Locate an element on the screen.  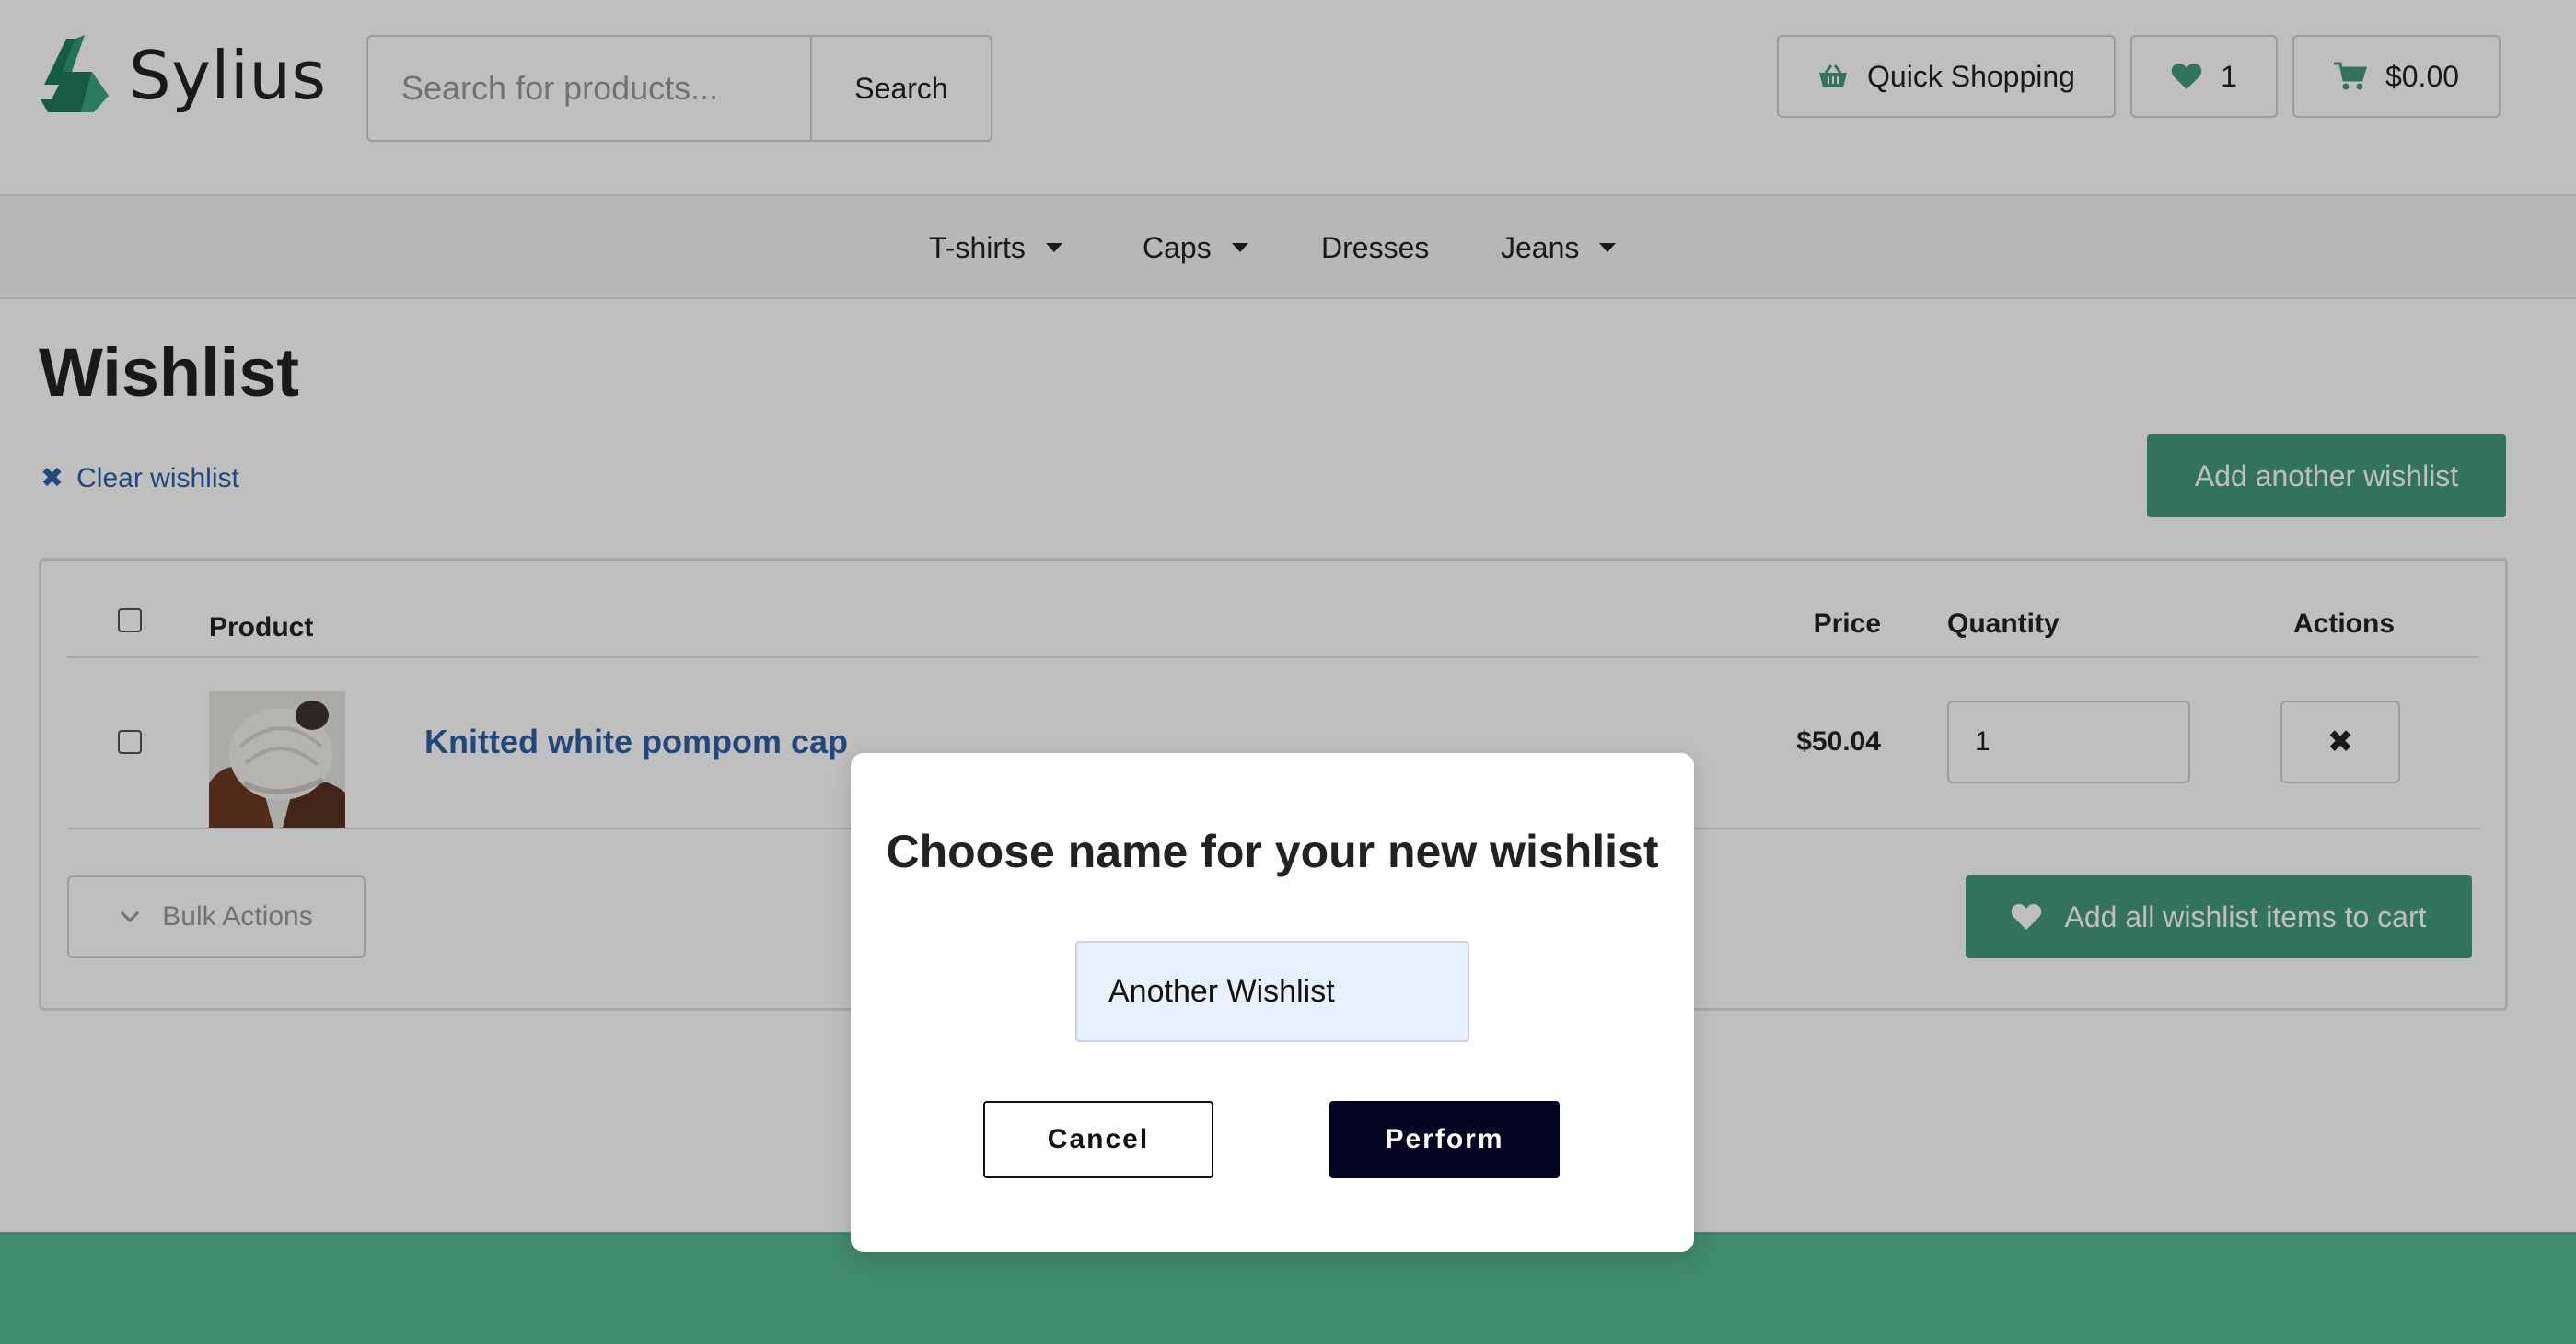
wishlist-name-input: Another Wishlist is located at coordinates (1272, 991).